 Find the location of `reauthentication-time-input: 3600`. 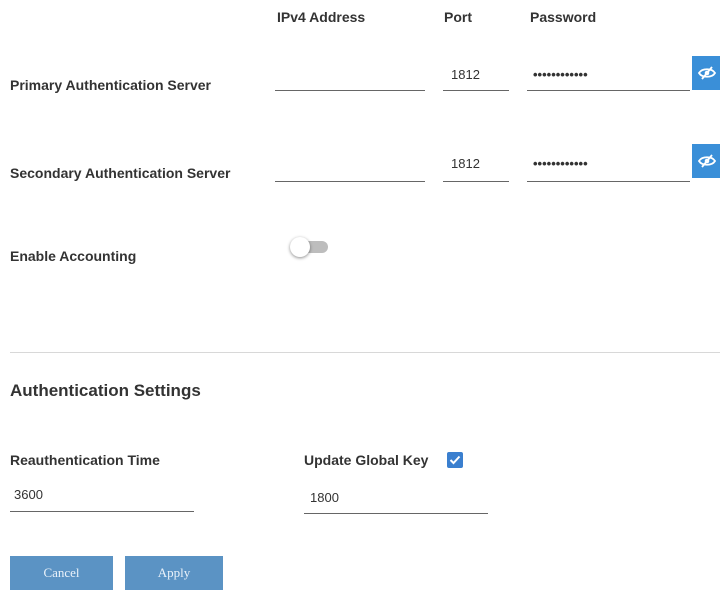

reauthentication-time-input: 3600 is located at coordinates (102, 498).